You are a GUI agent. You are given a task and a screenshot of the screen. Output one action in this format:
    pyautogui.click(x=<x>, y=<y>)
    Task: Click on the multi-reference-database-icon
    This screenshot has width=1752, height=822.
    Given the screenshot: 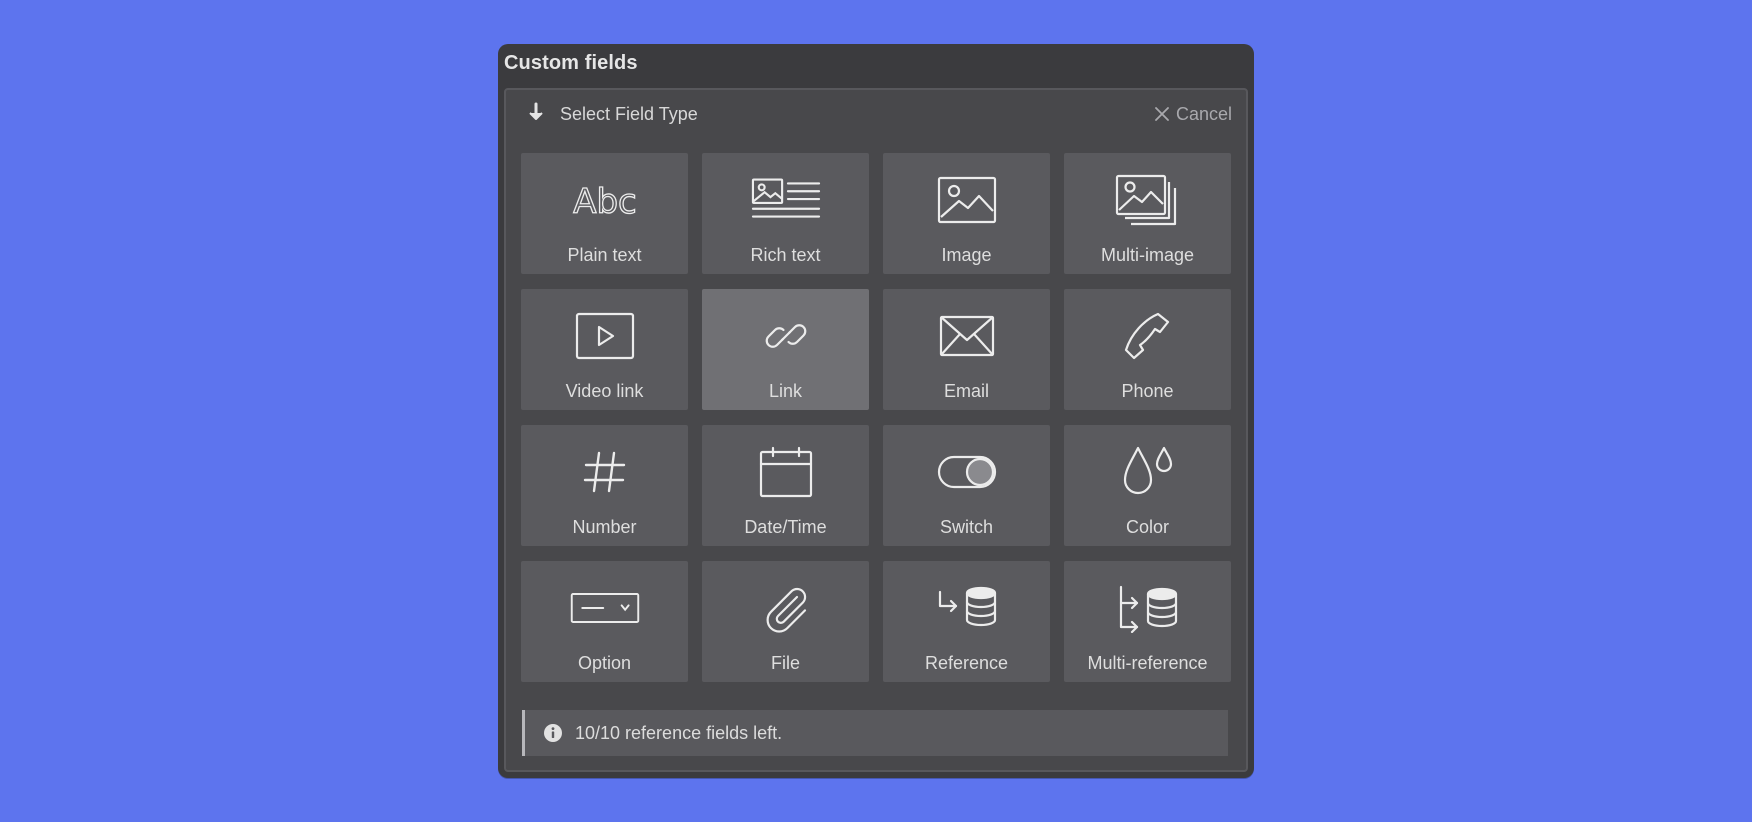 What is the action you would take?
    pyautogui.click(x=1148, y=608)
    